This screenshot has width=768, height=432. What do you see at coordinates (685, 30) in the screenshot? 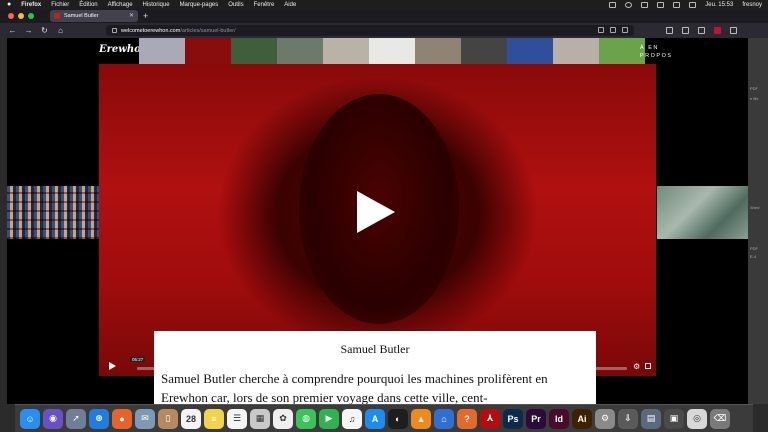
I see `sidebar-icon` at bounding box center [685, 30].